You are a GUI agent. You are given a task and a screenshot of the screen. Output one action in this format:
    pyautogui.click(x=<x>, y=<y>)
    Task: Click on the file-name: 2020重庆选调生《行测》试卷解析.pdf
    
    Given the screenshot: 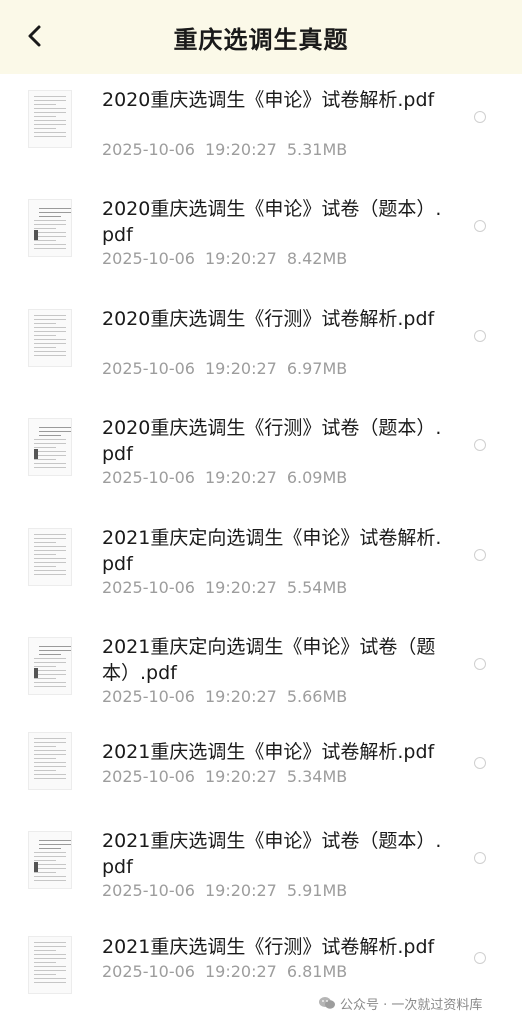 What is the action you would take?
    pyautogui.click(x=268, y=319)
    